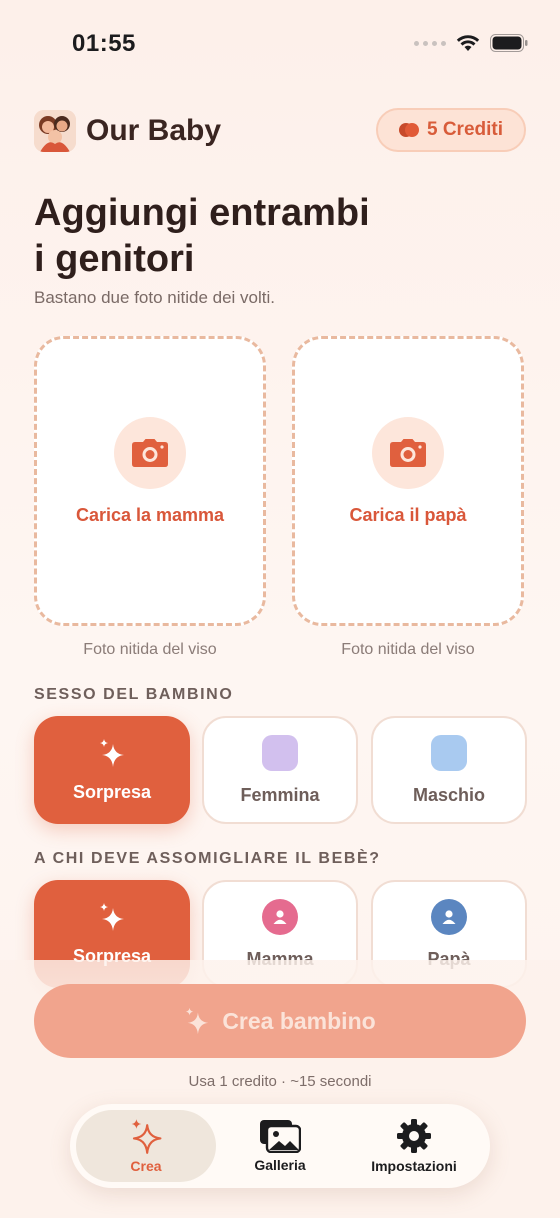 Image resolution: width=560 pixels, height=1218 pixels. I want to click on credits-label: 5 Crediti, so click(465, 129).